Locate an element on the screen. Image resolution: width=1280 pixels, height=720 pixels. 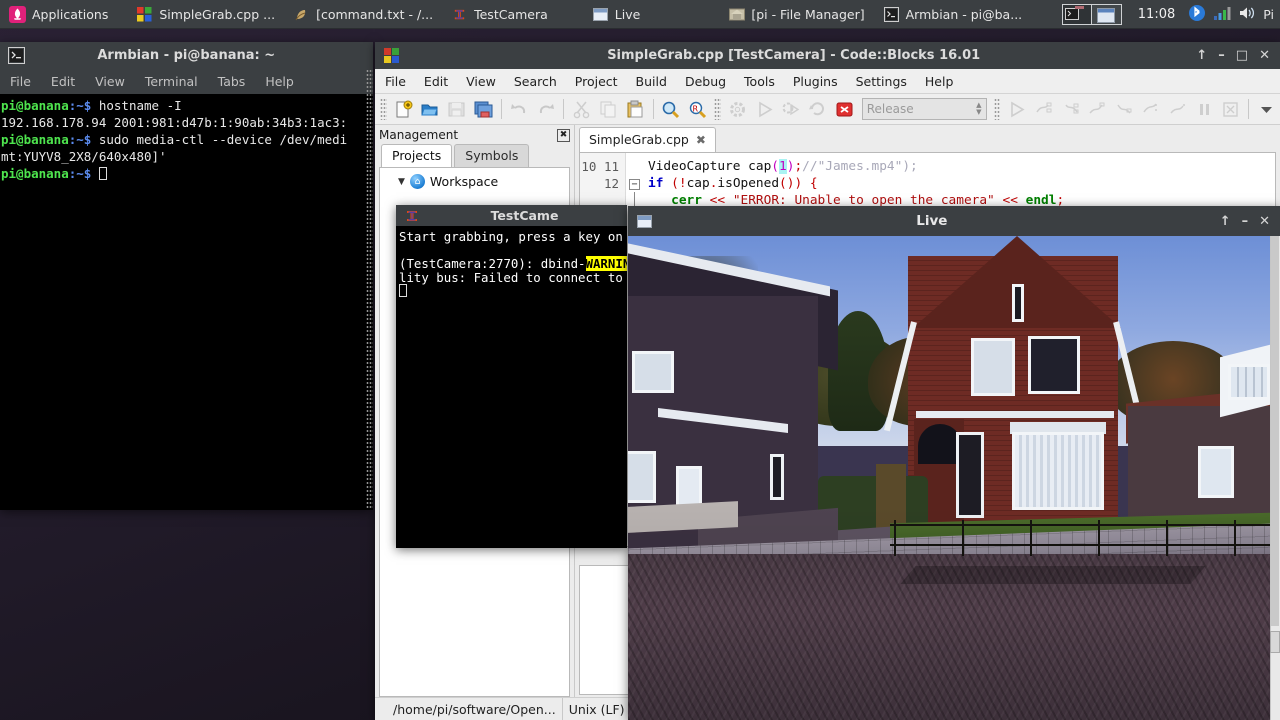
menu-tools: Tools is located at coordinates (759, 81).